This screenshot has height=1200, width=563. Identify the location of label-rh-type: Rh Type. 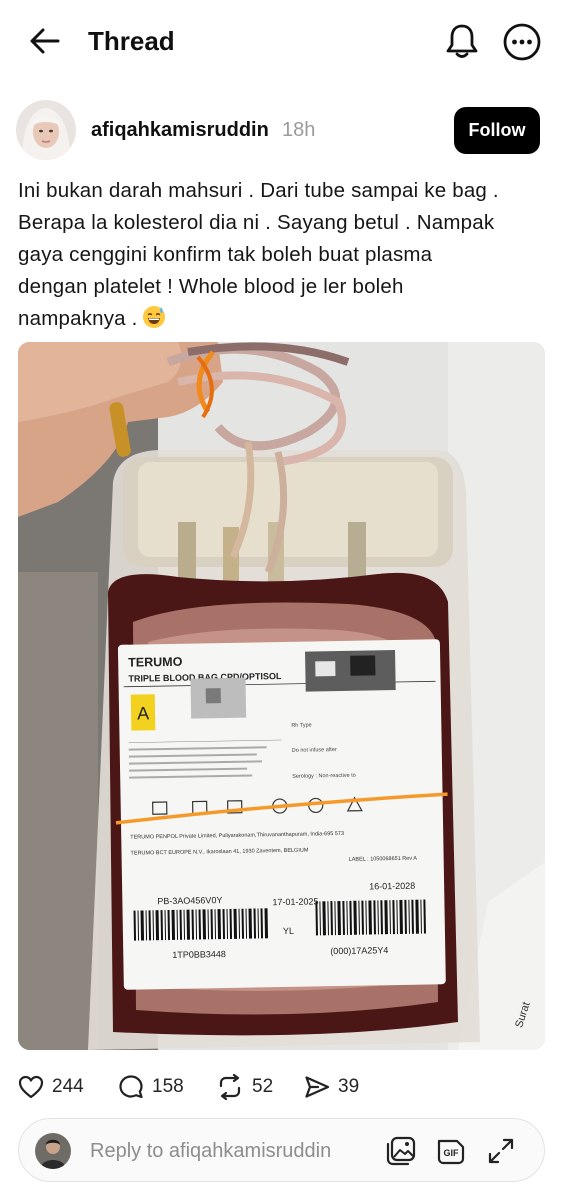
(301, 725).